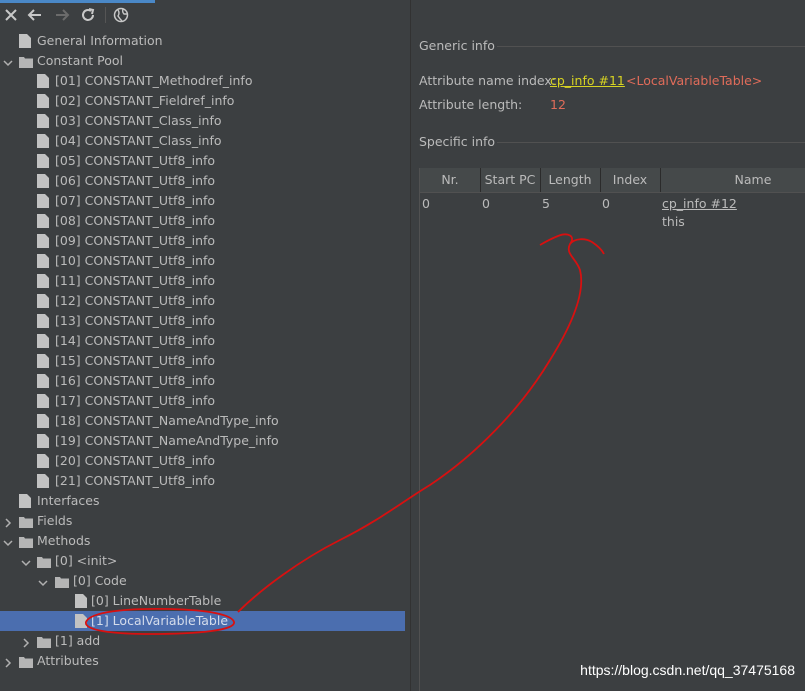 The image size is (805, 691). What do you see at coordinates (205, 541) in the screenshot?
I see `tree-item-methods: Methods` at bounding box center [205, 541].